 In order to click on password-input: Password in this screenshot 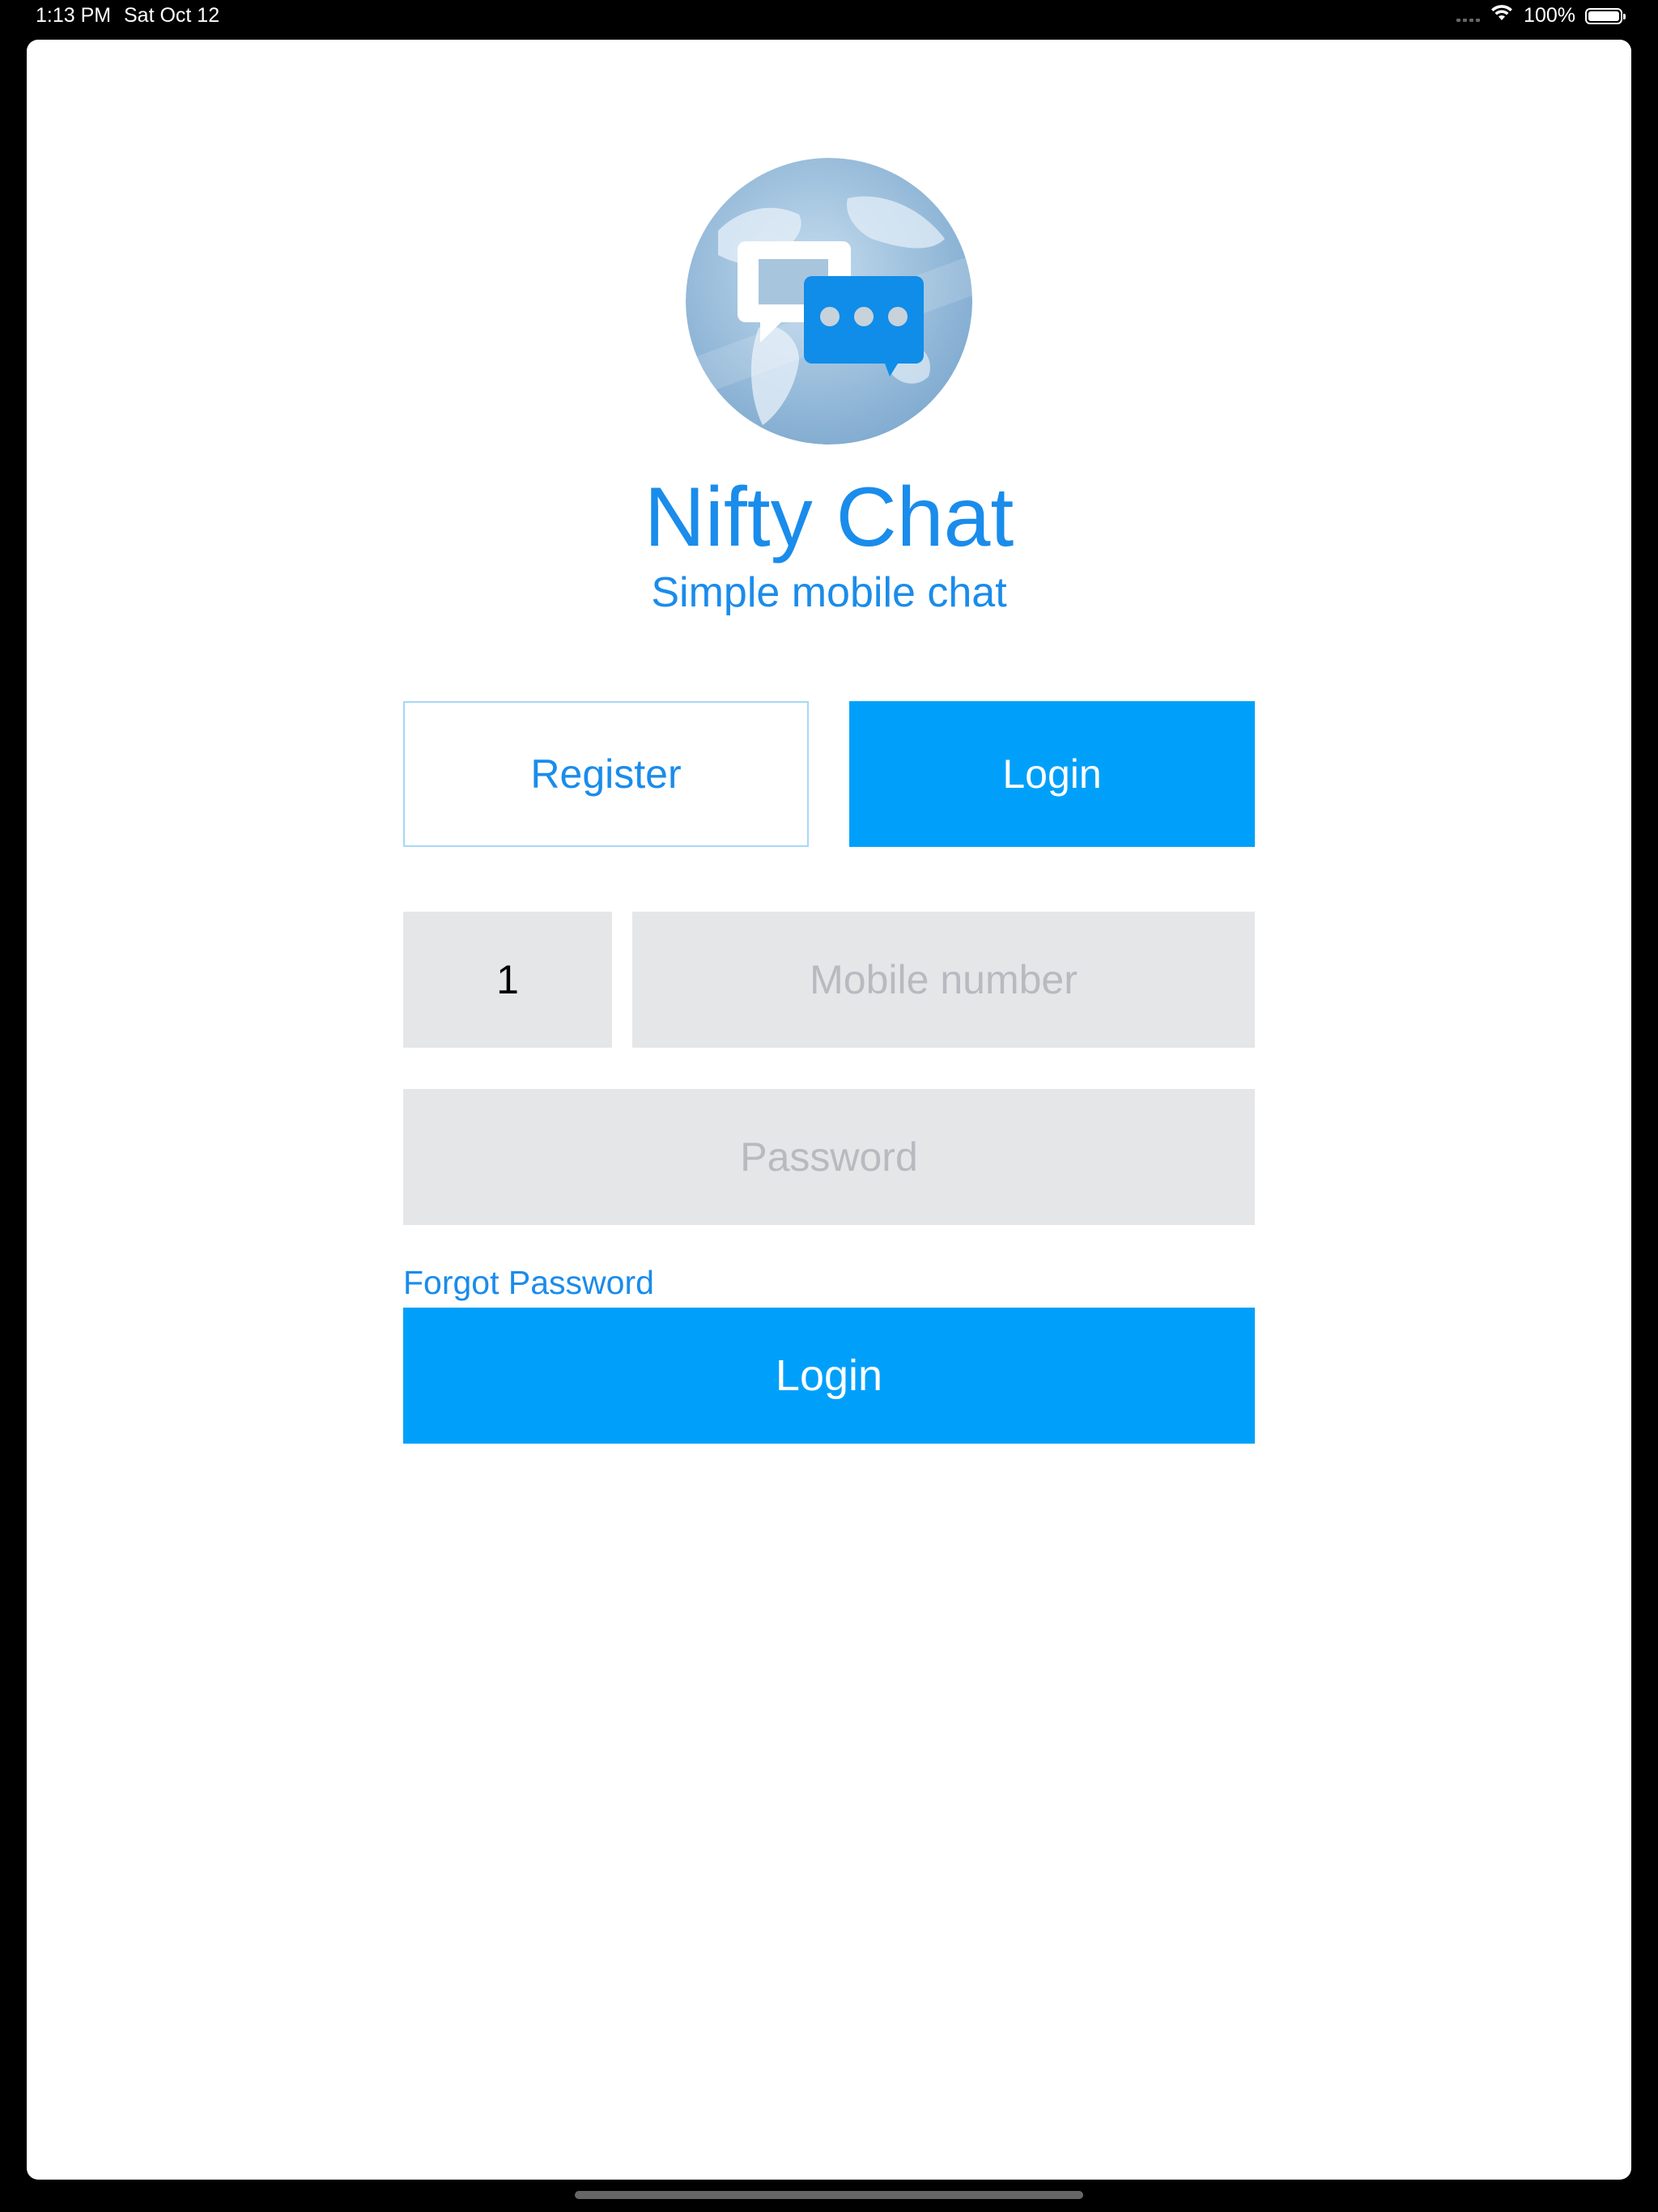, I will do `click(829, 1157)`.